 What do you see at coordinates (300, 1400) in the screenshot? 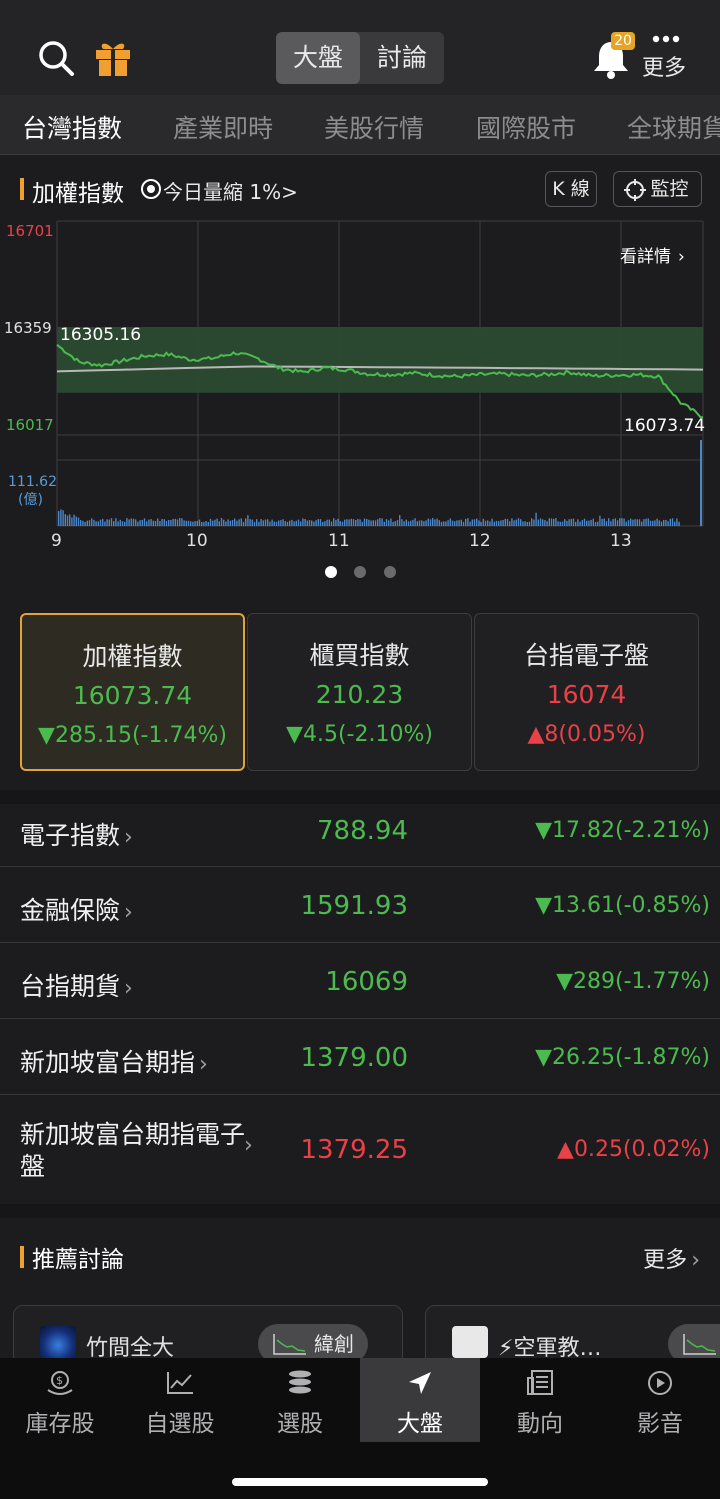
I see `nav-screener: 選股` at bounding box center [300, 1400].